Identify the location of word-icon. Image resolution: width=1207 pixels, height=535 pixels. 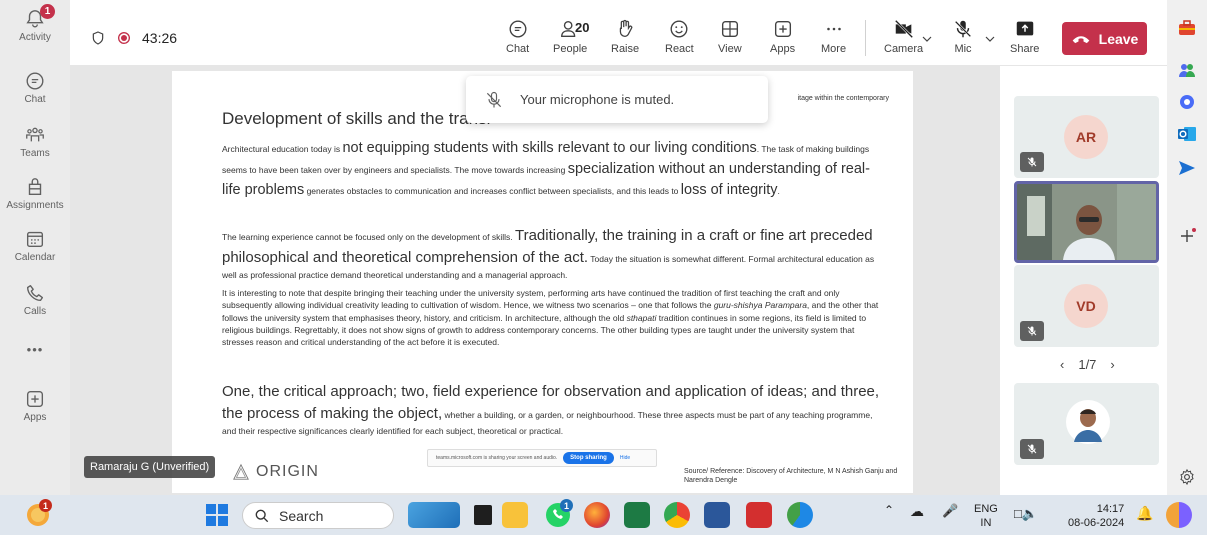
(717, 515).